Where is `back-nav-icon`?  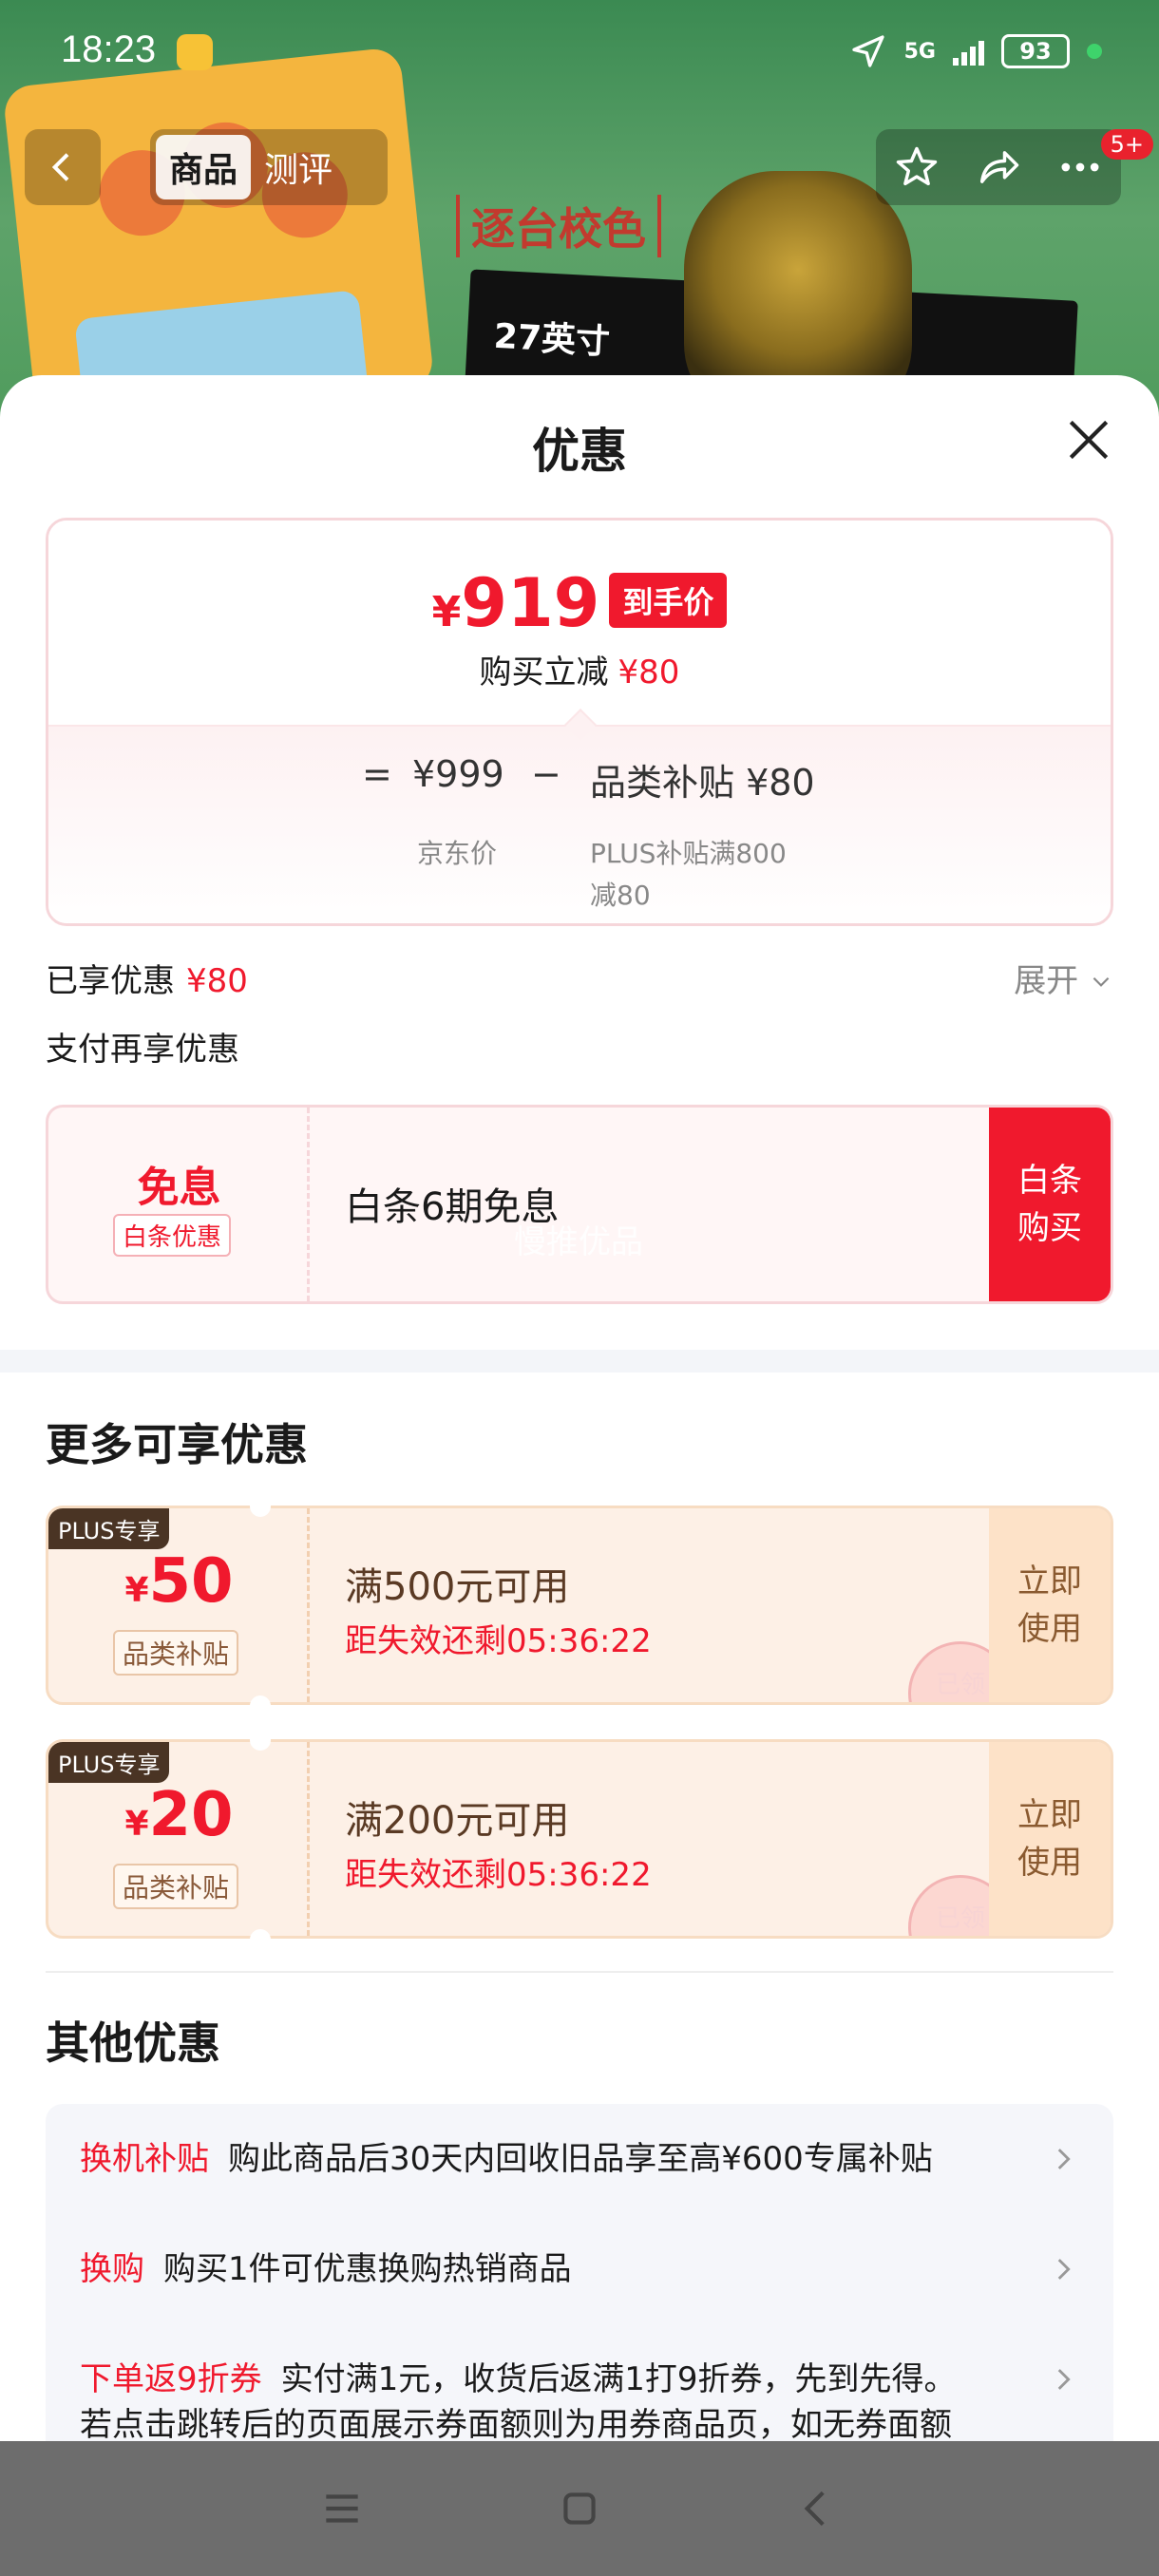
back-nav-icon is located at coordinates (817, 2508).